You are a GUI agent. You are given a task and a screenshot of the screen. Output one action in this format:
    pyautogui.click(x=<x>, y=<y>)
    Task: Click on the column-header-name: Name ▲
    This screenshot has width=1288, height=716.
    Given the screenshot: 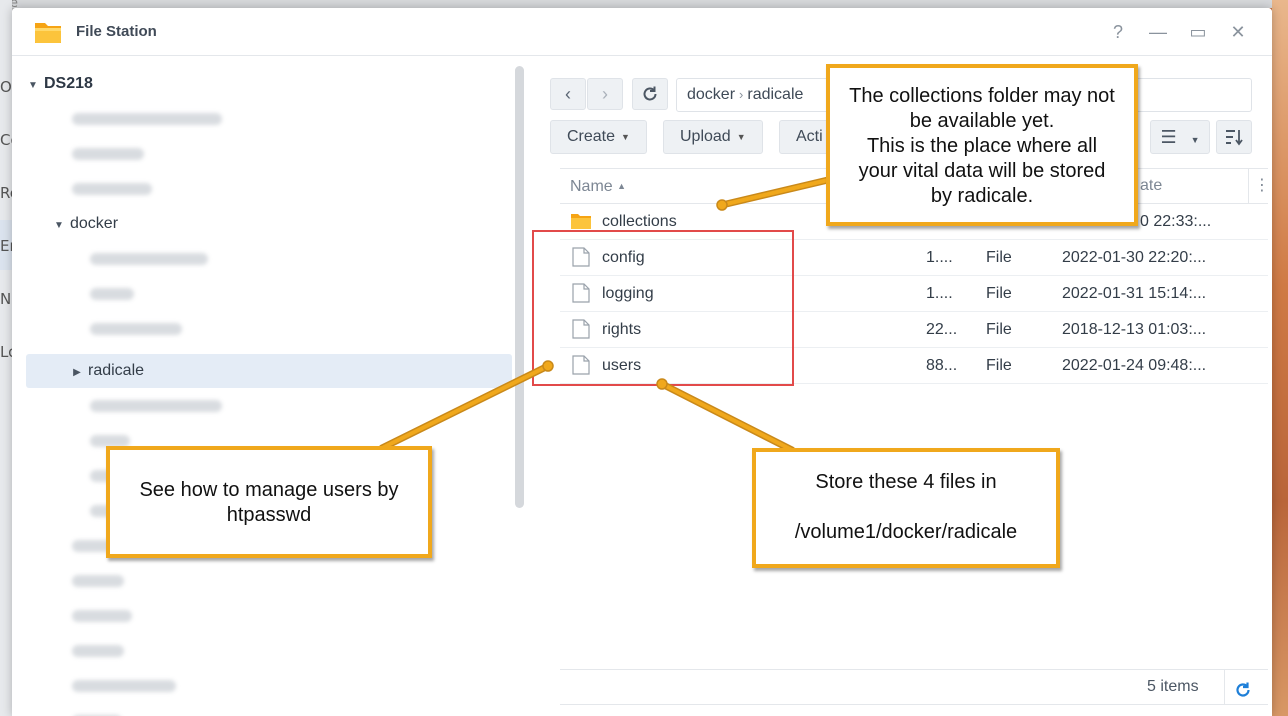 What is the action you would take?
    pyautogui.click(x=598, y=186)
    